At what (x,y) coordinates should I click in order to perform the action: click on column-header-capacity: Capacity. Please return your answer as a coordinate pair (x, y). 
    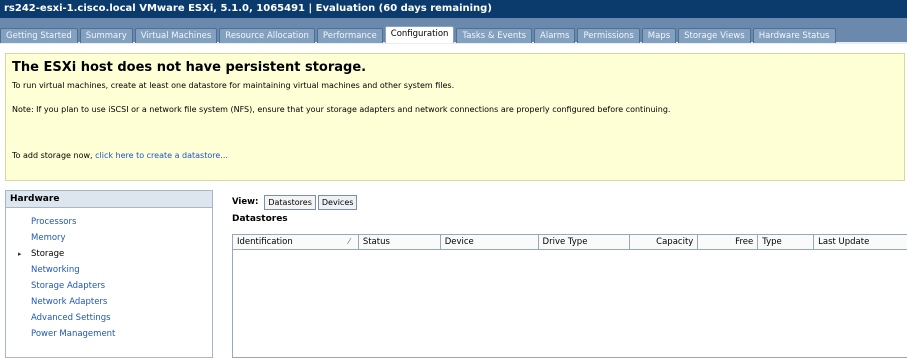
    Looking at the image, I should click on (664, 242).